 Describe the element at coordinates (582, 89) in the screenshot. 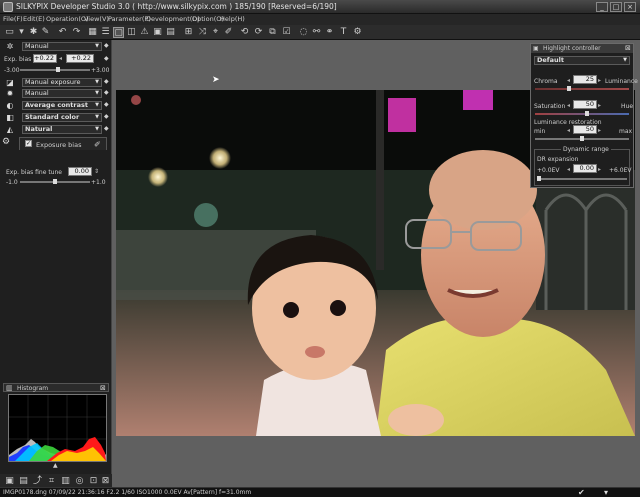

I see `chroma-slider` at that location.